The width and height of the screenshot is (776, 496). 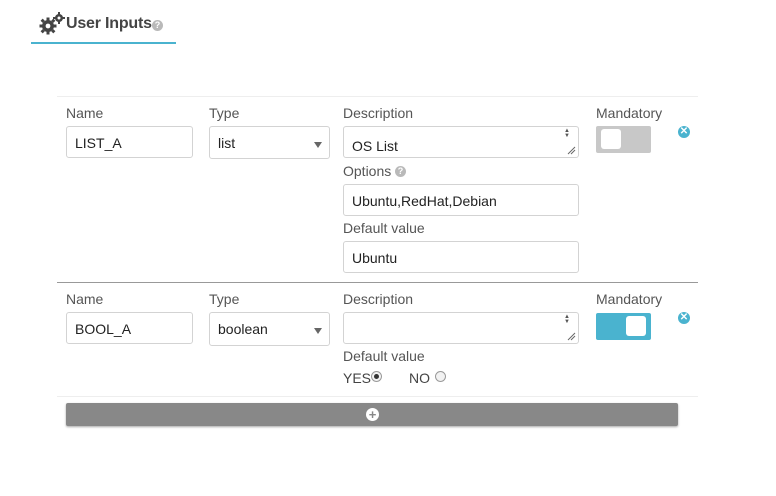 I want to click on options-field: Ubuntu,RedHat,Debian, so click(x=461, y=200).